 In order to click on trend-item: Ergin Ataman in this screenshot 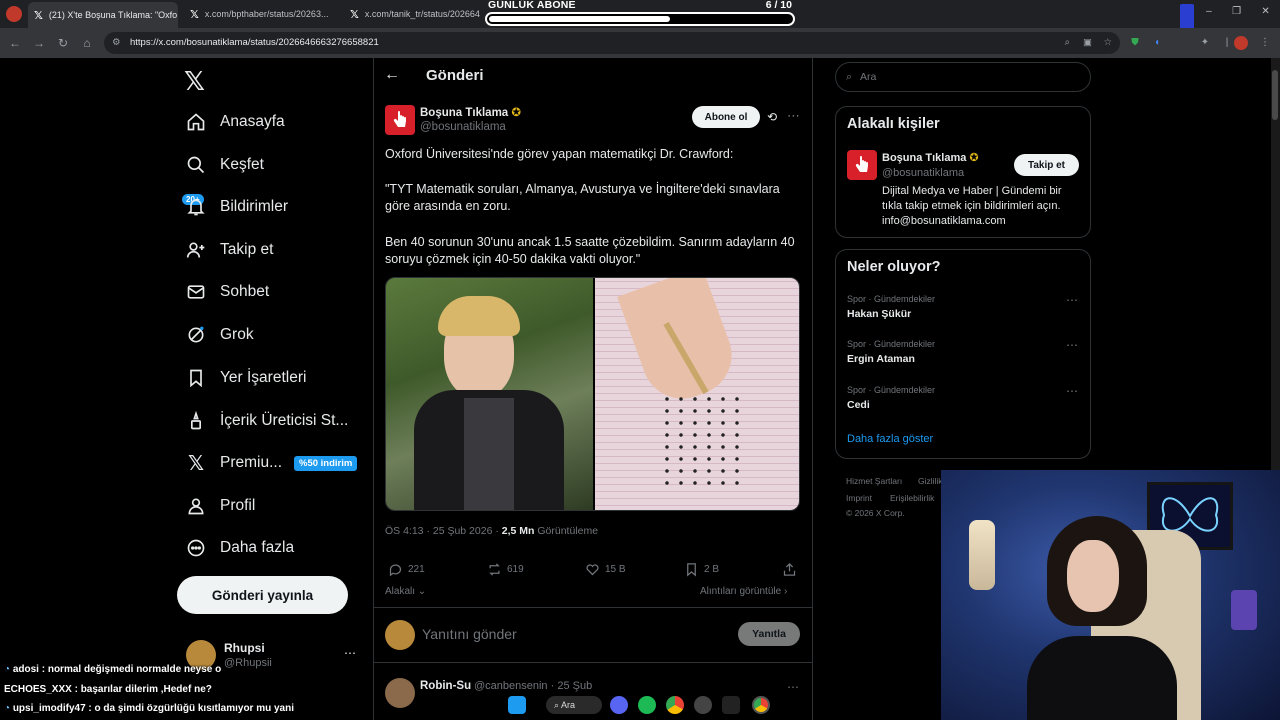, I will do `click(881, 359)`.